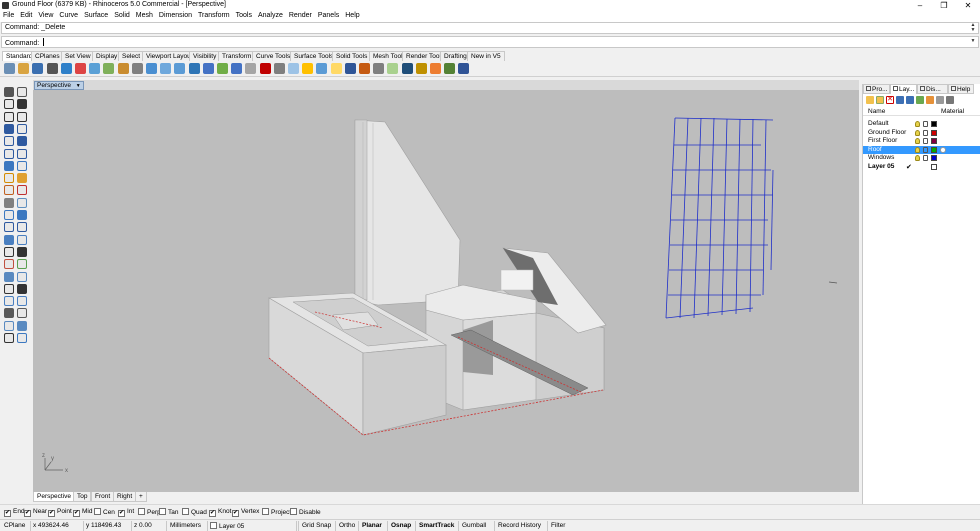 This screenshot has height=531, width=980. Describe the element at coordinates (920, 100) in the screenshot. I see `filter-icon` at that location.